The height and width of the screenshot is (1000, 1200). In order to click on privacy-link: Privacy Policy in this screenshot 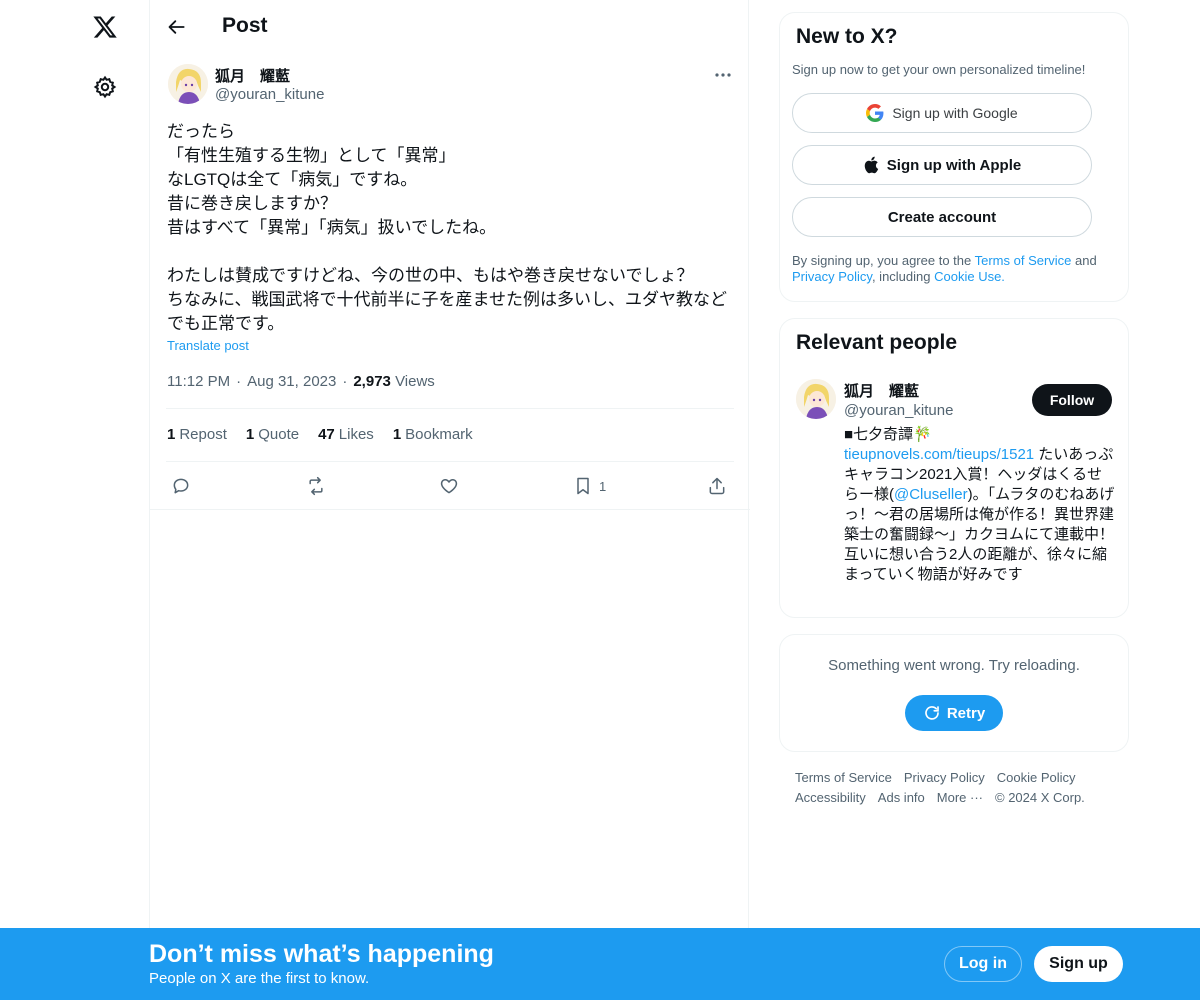, I will do `click(832, 276)`.